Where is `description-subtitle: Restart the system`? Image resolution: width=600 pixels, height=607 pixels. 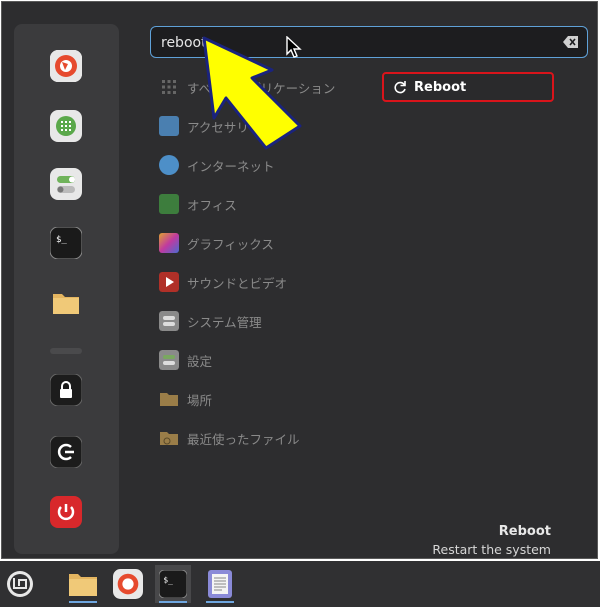 description-subtitle: Restart the system is located at coordinates (491, 549).